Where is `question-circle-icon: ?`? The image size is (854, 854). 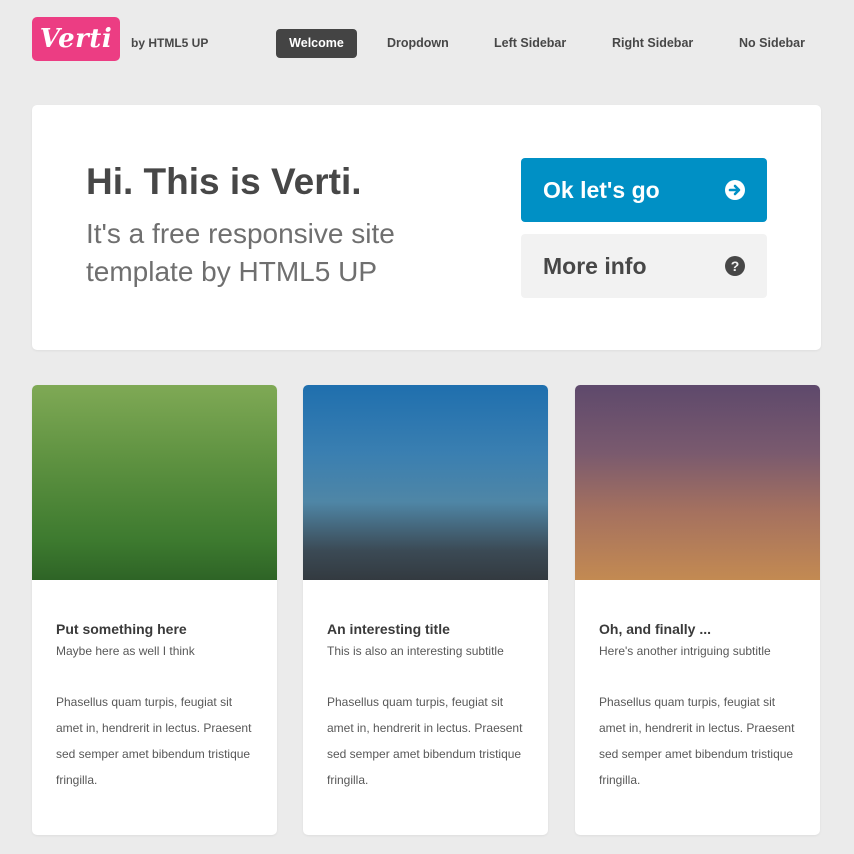
question-circle-icon: ? is located at coordinates (735, 266).